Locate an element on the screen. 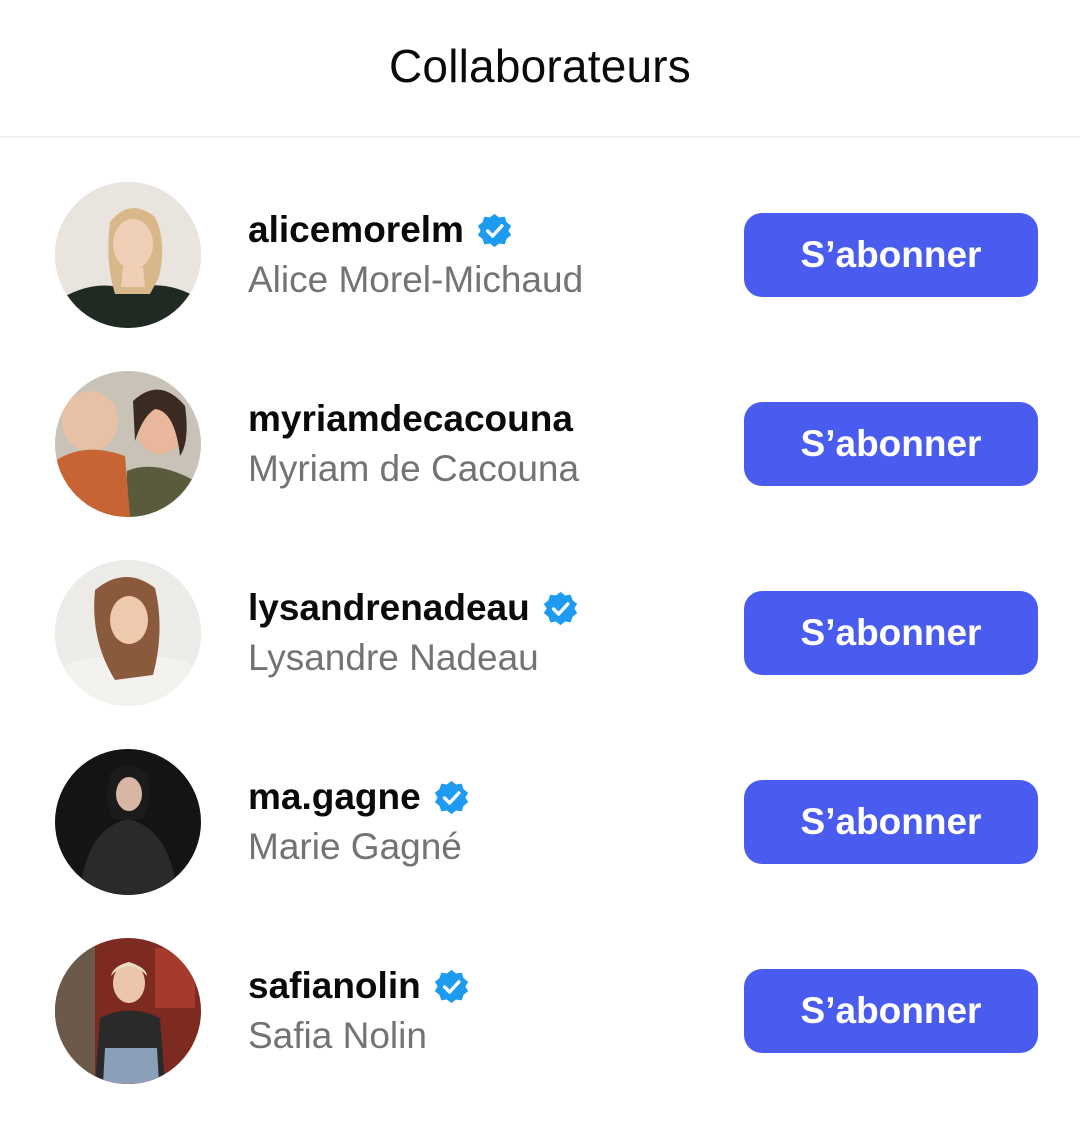  full-name: Lysandre Nadeau is located at coordinates (393, 657).